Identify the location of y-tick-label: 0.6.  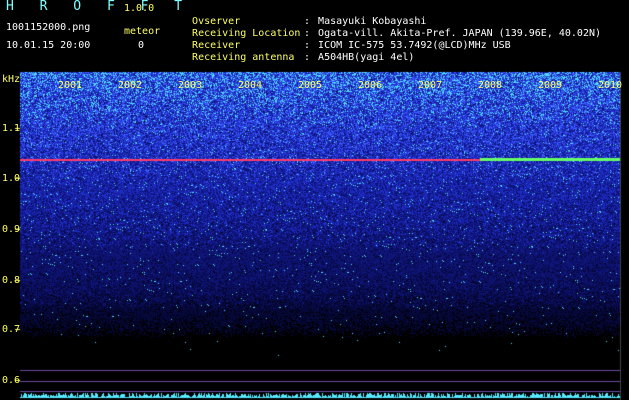
(11, 380).